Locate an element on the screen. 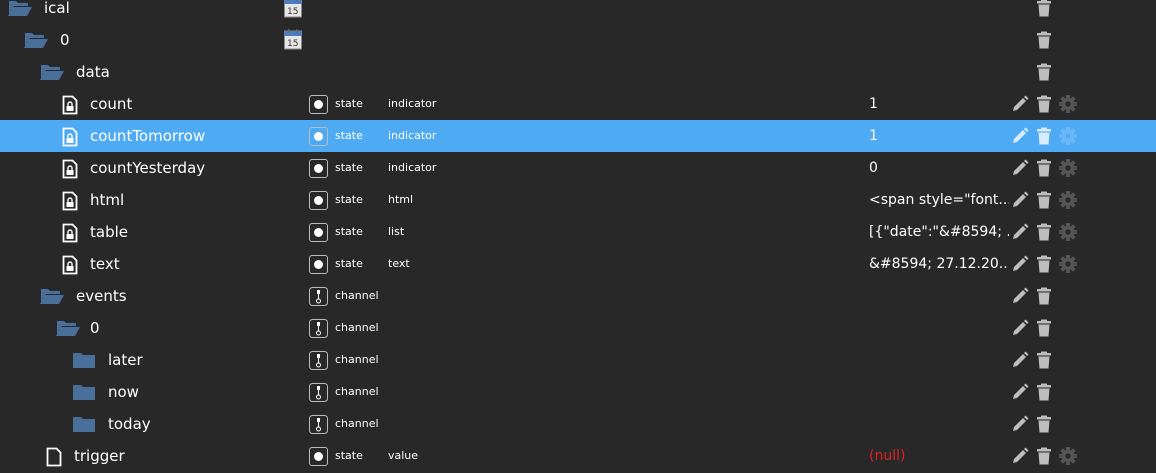  tree-row-now: now channel is located at coordinates (578, 392).